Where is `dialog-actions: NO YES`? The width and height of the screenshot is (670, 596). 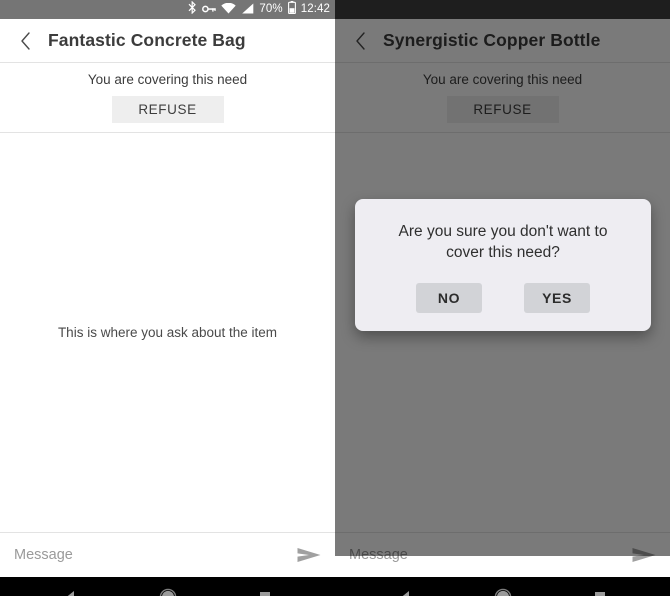 dialog-actions: NO YES is located at coordinates (503, 300).